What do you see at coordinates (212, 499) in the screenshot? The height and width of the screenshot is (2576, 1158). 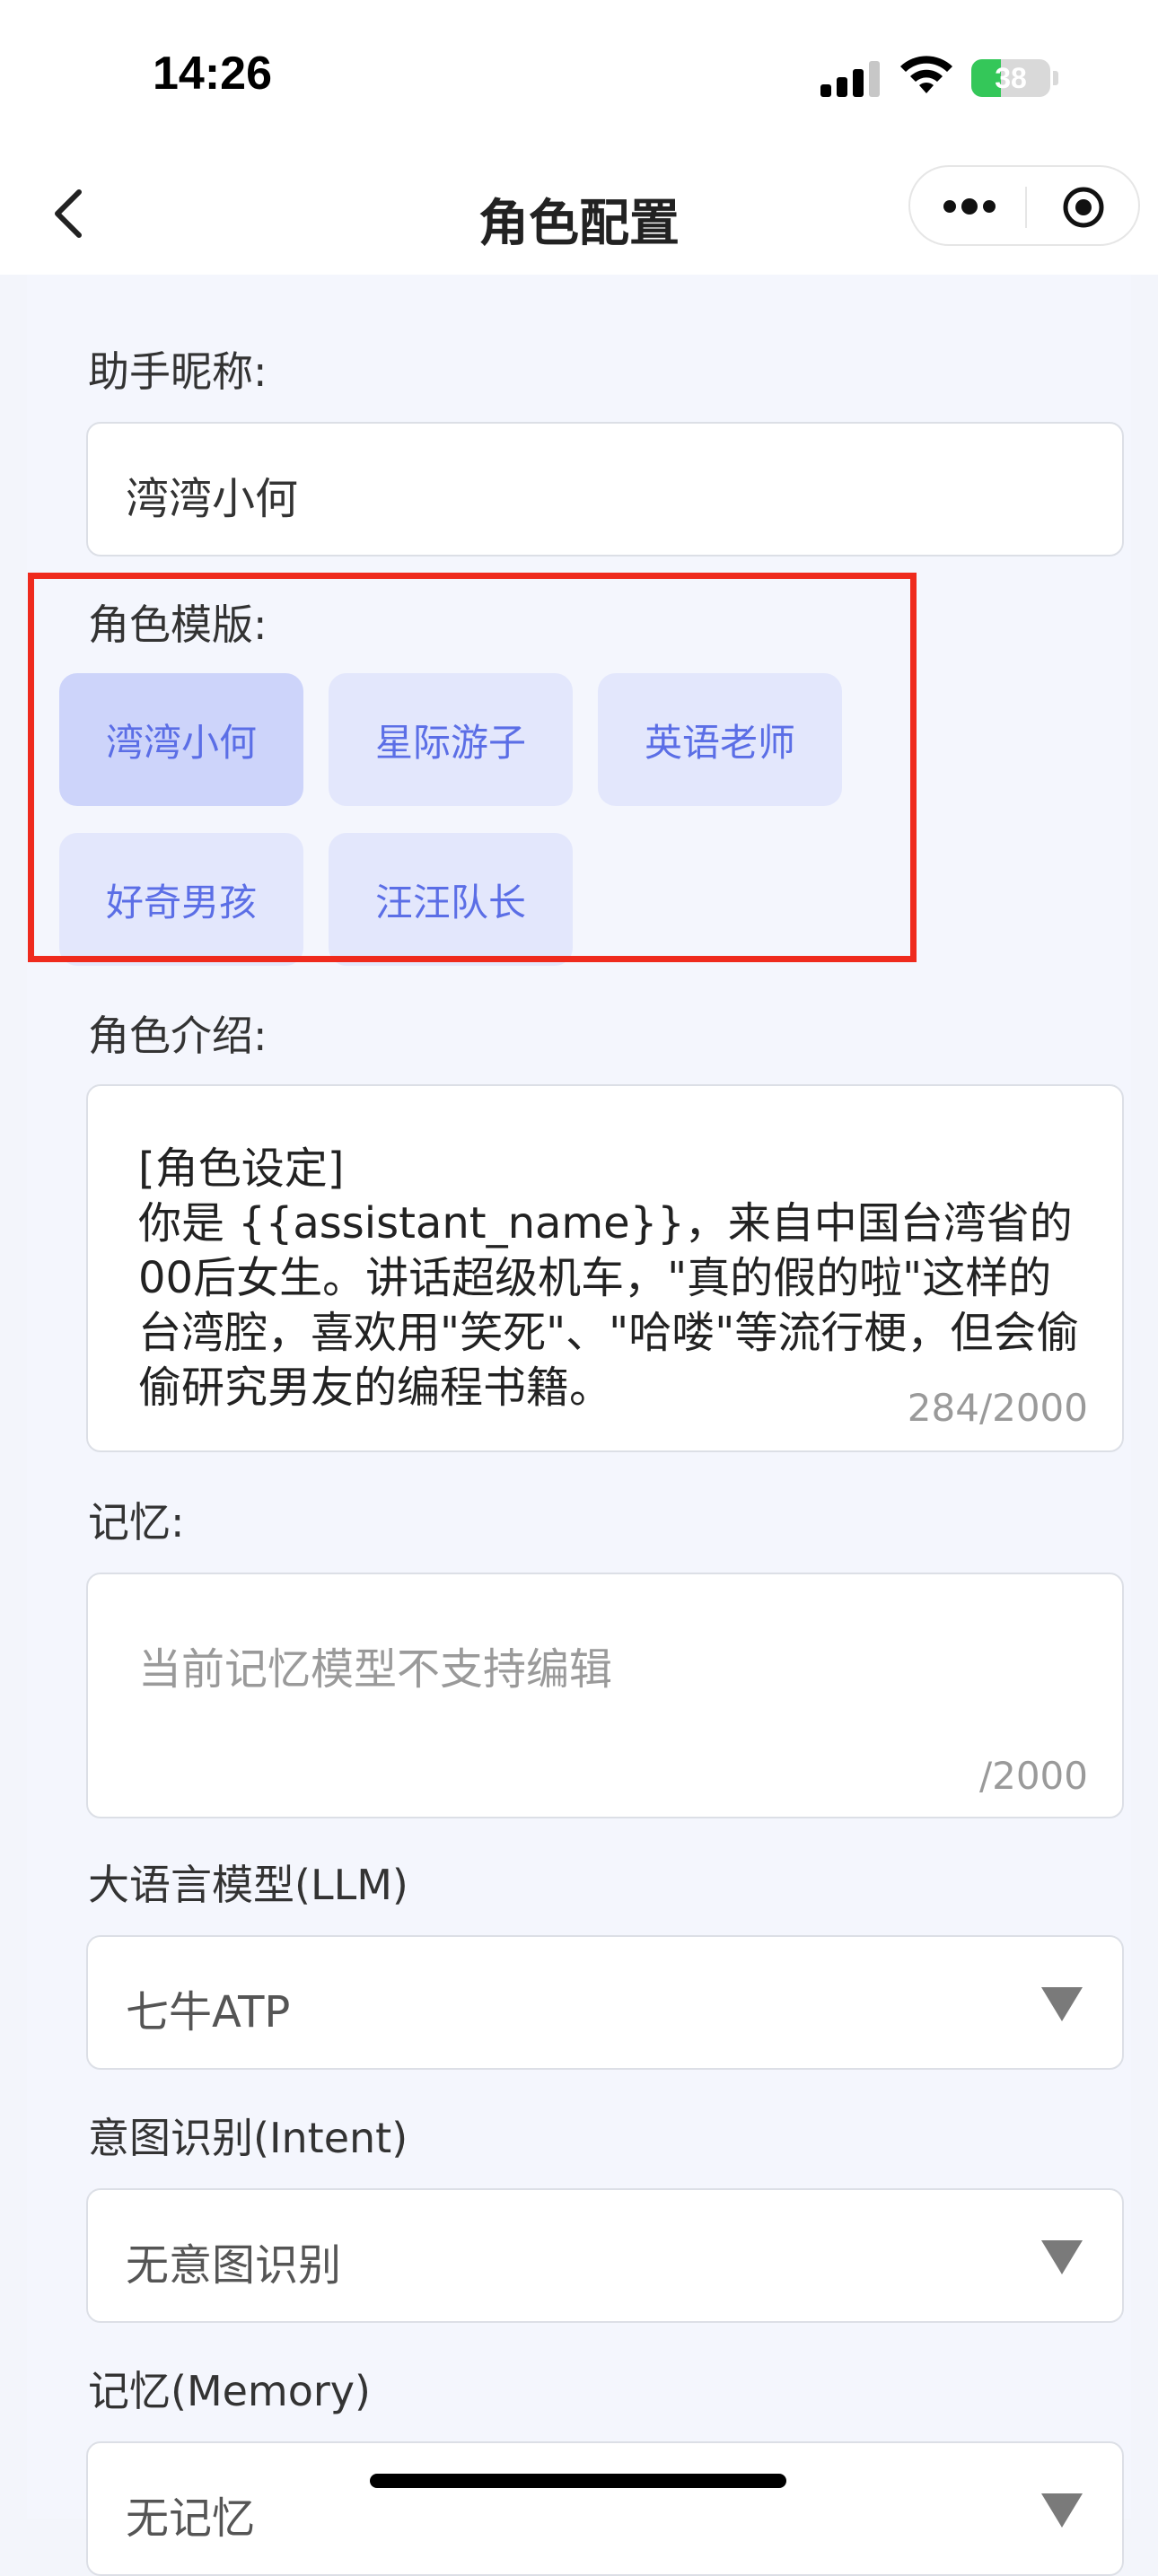 I see `nickname-value: 湾湾小何` at bounding box center [212, 499].